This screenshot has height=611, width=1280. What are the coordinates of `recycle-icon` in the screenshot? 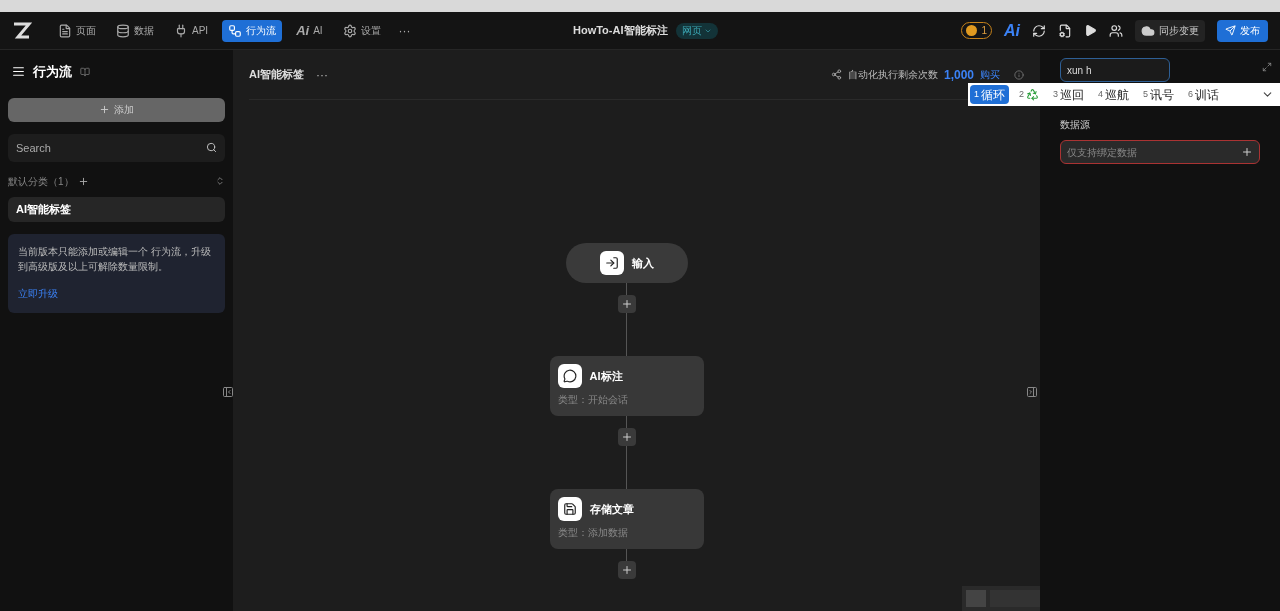 It's located at (1033, 94).